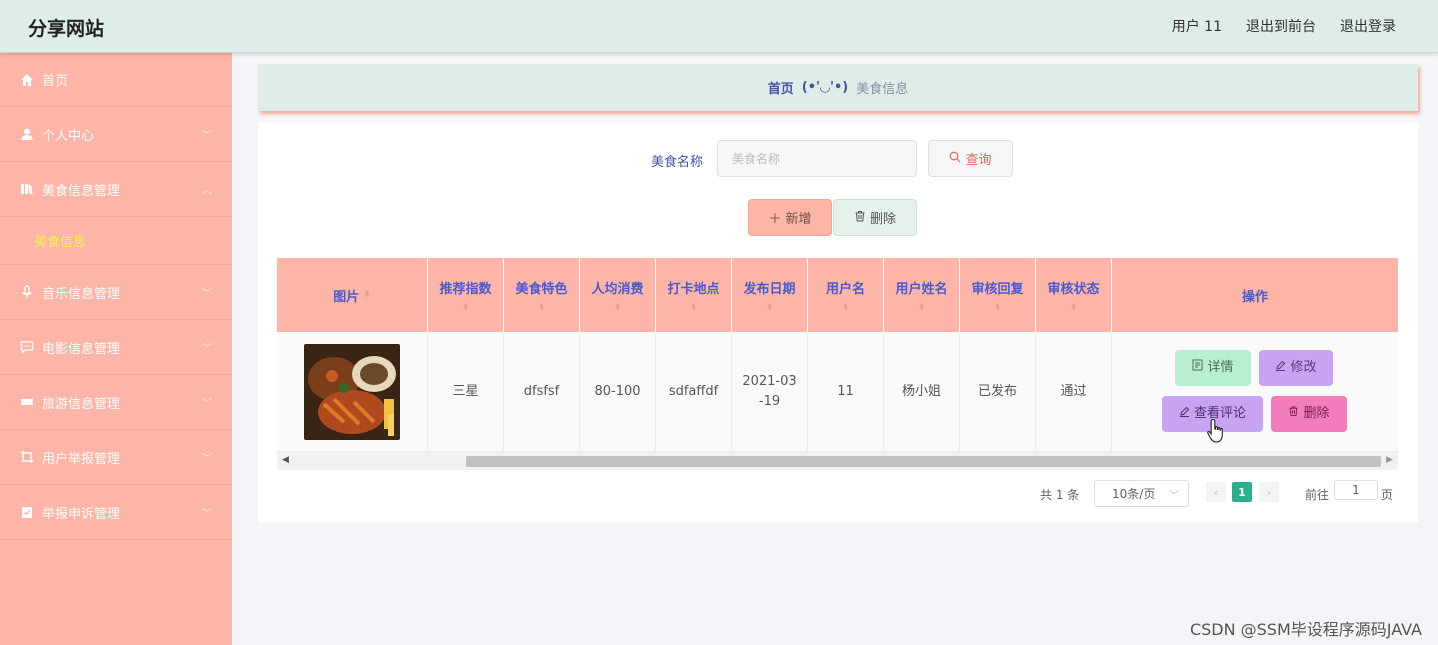 The width and height of the screenshot is (1438, 645). Describe the element at coordinates (27, 512) in the screenshot. I see `checklist-icon` at that location.